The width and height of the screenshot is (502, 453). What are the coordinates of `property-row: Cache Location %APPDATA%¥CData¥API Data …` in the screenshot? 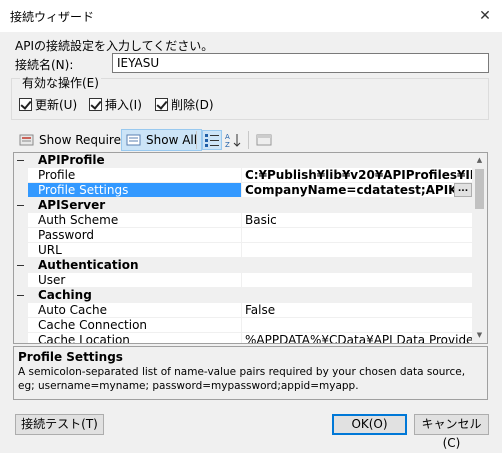 It's located at (243, 338).